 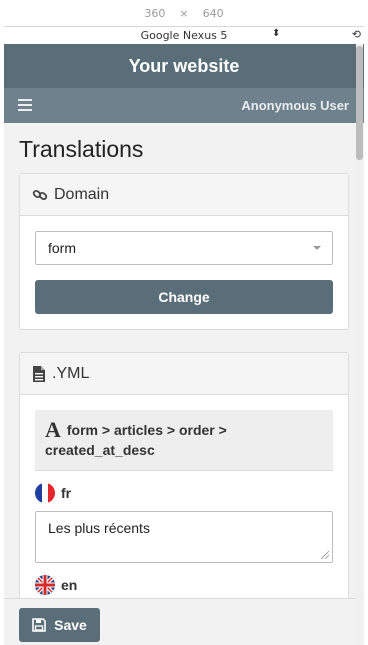 What do you see at coordinates (39, 373) in the screenshot?
I see `file-icon` at bounding box center [39, 373].